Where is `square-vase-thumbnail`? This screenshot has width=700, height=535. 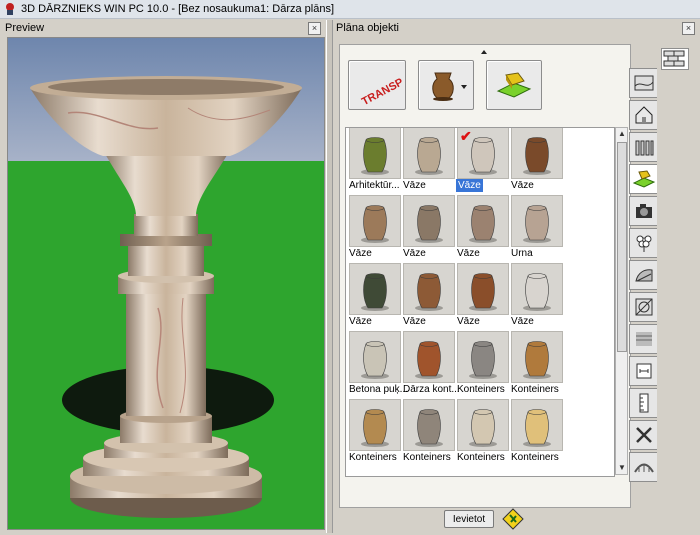
square-vase-thumbnail is located at coordinates (429, 221).